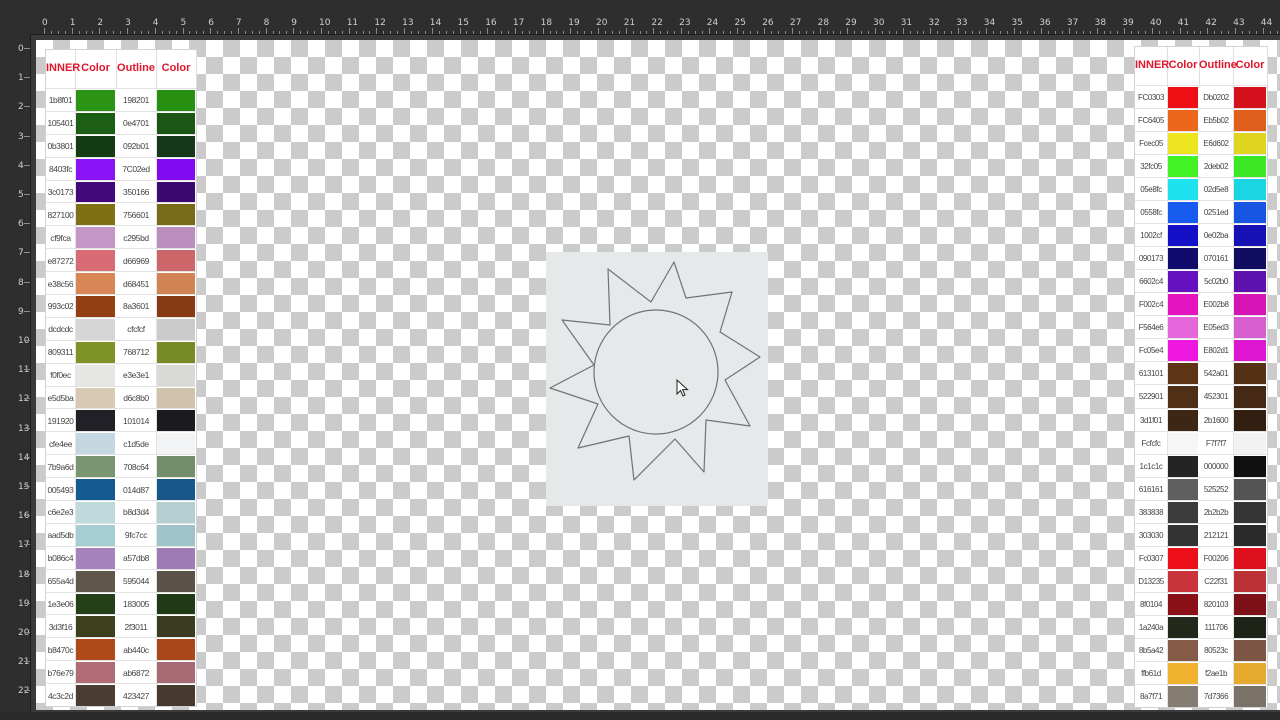 The width and height of the screenshot is (1280, 720). What do you see at coordinates (21, 195) in the screenshot?
I see `ruler-left-label: 5` at bounding box center [21, 195].